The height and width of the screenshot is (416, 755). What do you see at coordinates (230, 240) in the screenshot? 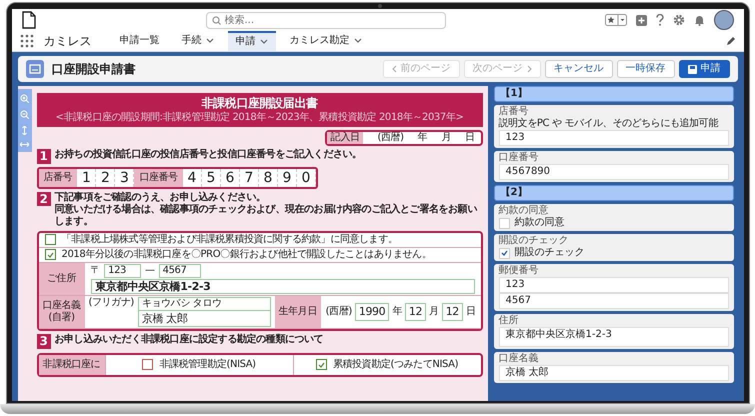
I see `agreement-text: 「非課税上場株式等管理および非課税累積投資に関する約款」に同意します。` at bounding box center [230, 240].